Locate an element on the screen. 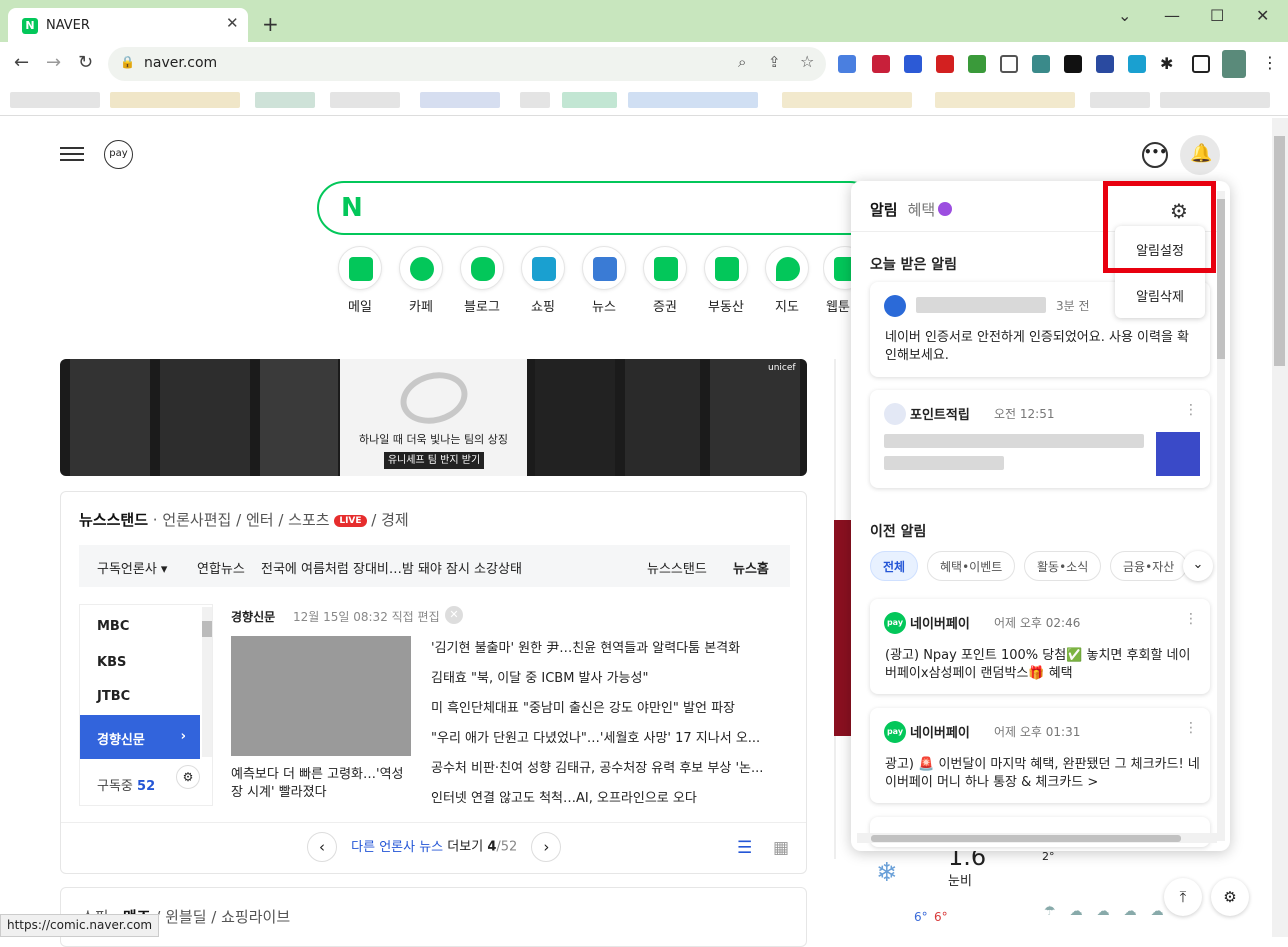 This screenshot has width=1288, height=947. more-press-link: 다른 언론사 뉴스 is located at coordinates (397, 847).